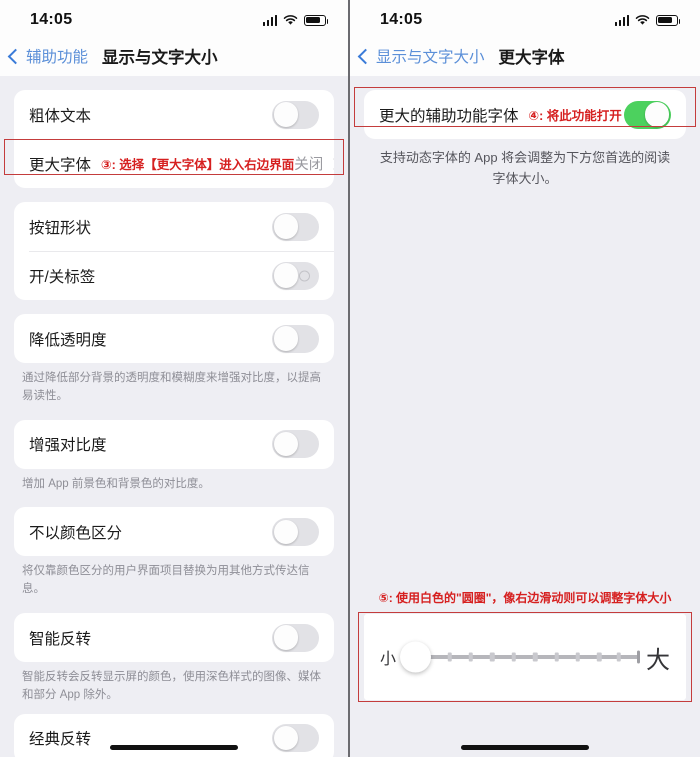 The height and width of the screenshot is (757, 700). I want to click on back-button-label: 显示与文字大小, so click(430, 57).